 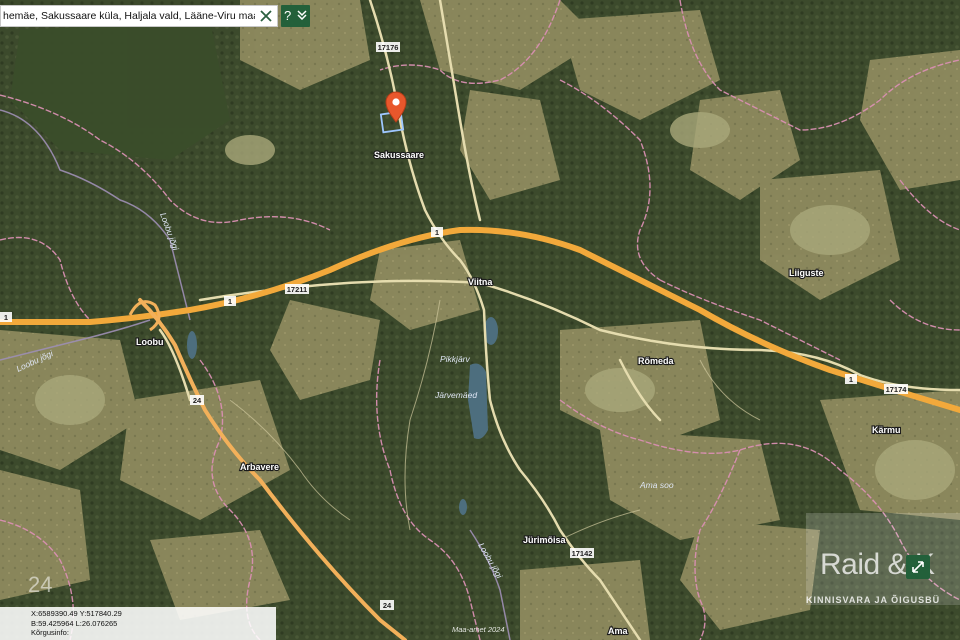 I want to click on svg-text: 17176, so click(x=388, y=47).